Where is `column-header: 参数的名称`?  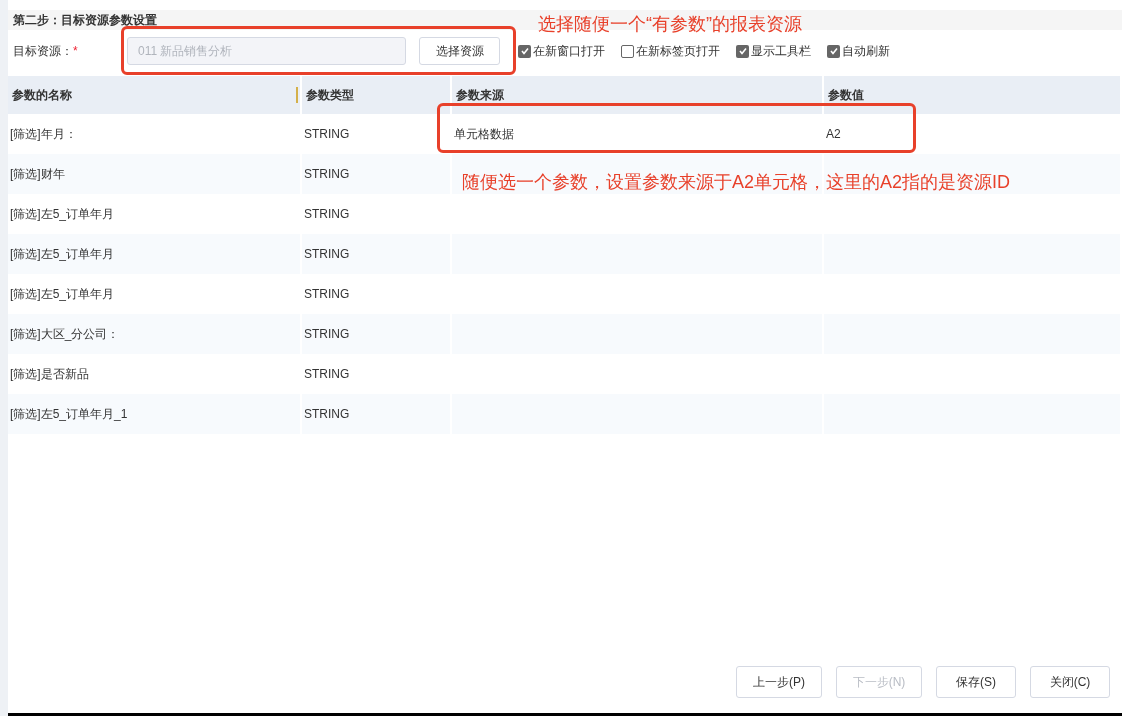
column-header: 参数的名称 is located at coordinates (42, 95).